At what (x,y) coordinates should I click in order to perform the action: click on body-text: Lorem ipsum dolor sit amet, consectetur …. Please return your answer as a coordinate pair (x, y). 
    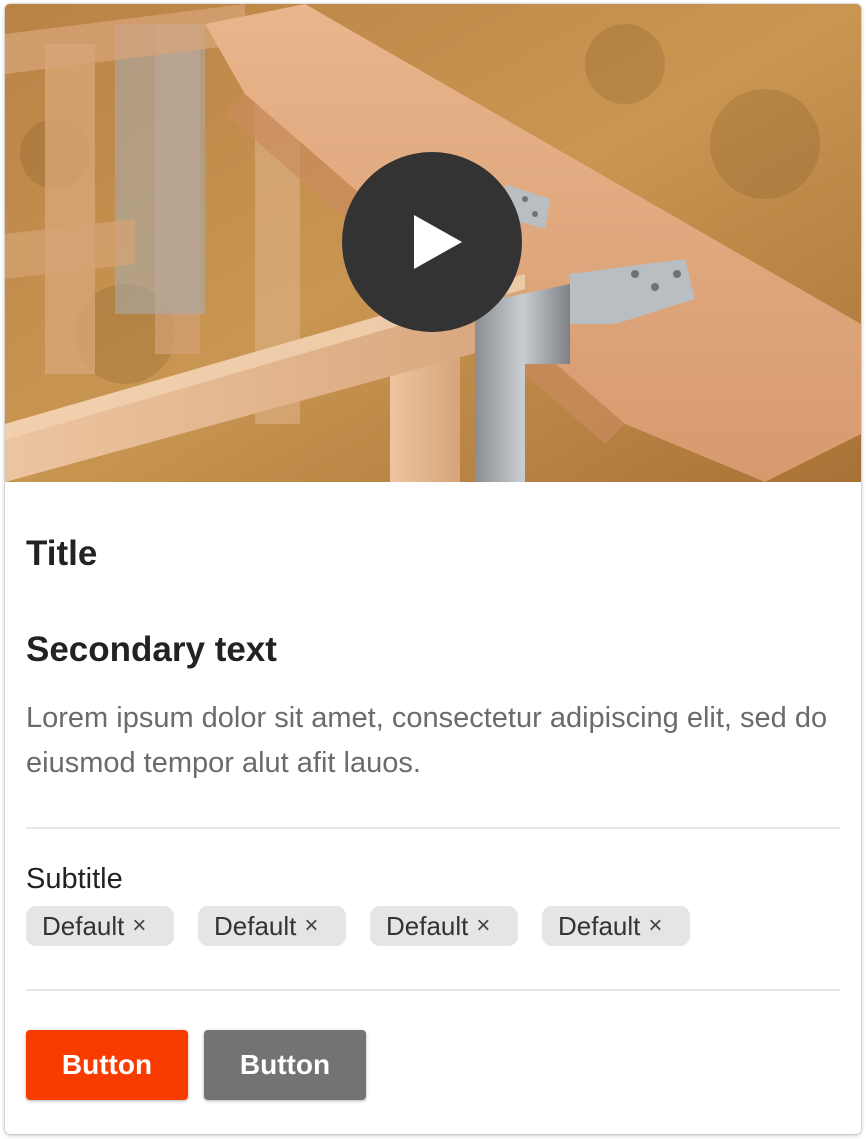
    Looking at the image, I should click on (427, 740).